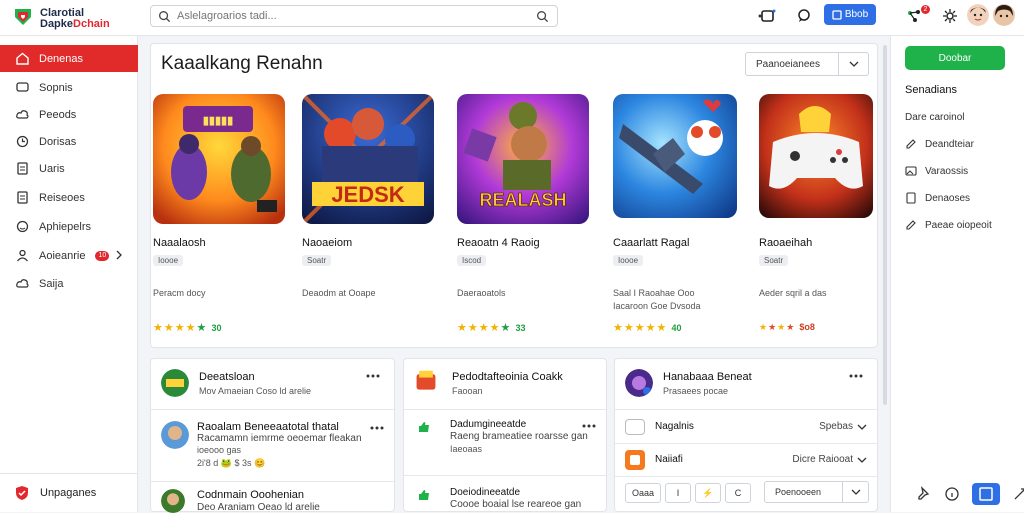 The image size is (1024, 513). Describe the element at coordinates (219, 450) in the screenshot. I see `comment-text: ioeooo gas` at that location.